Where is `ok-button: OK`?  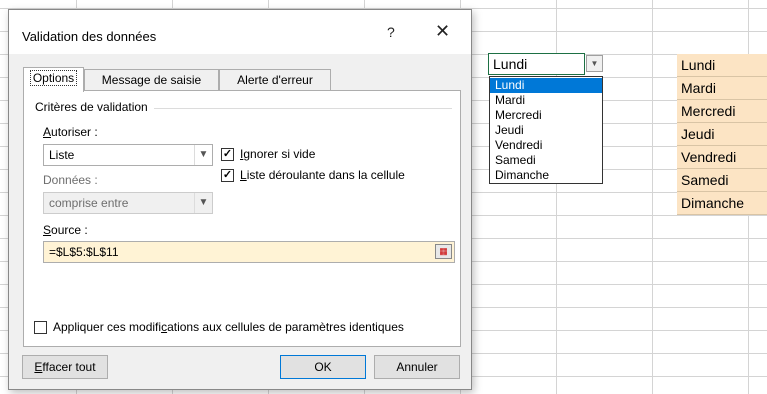
ok-button: OK is located at coordinates (323, 367).